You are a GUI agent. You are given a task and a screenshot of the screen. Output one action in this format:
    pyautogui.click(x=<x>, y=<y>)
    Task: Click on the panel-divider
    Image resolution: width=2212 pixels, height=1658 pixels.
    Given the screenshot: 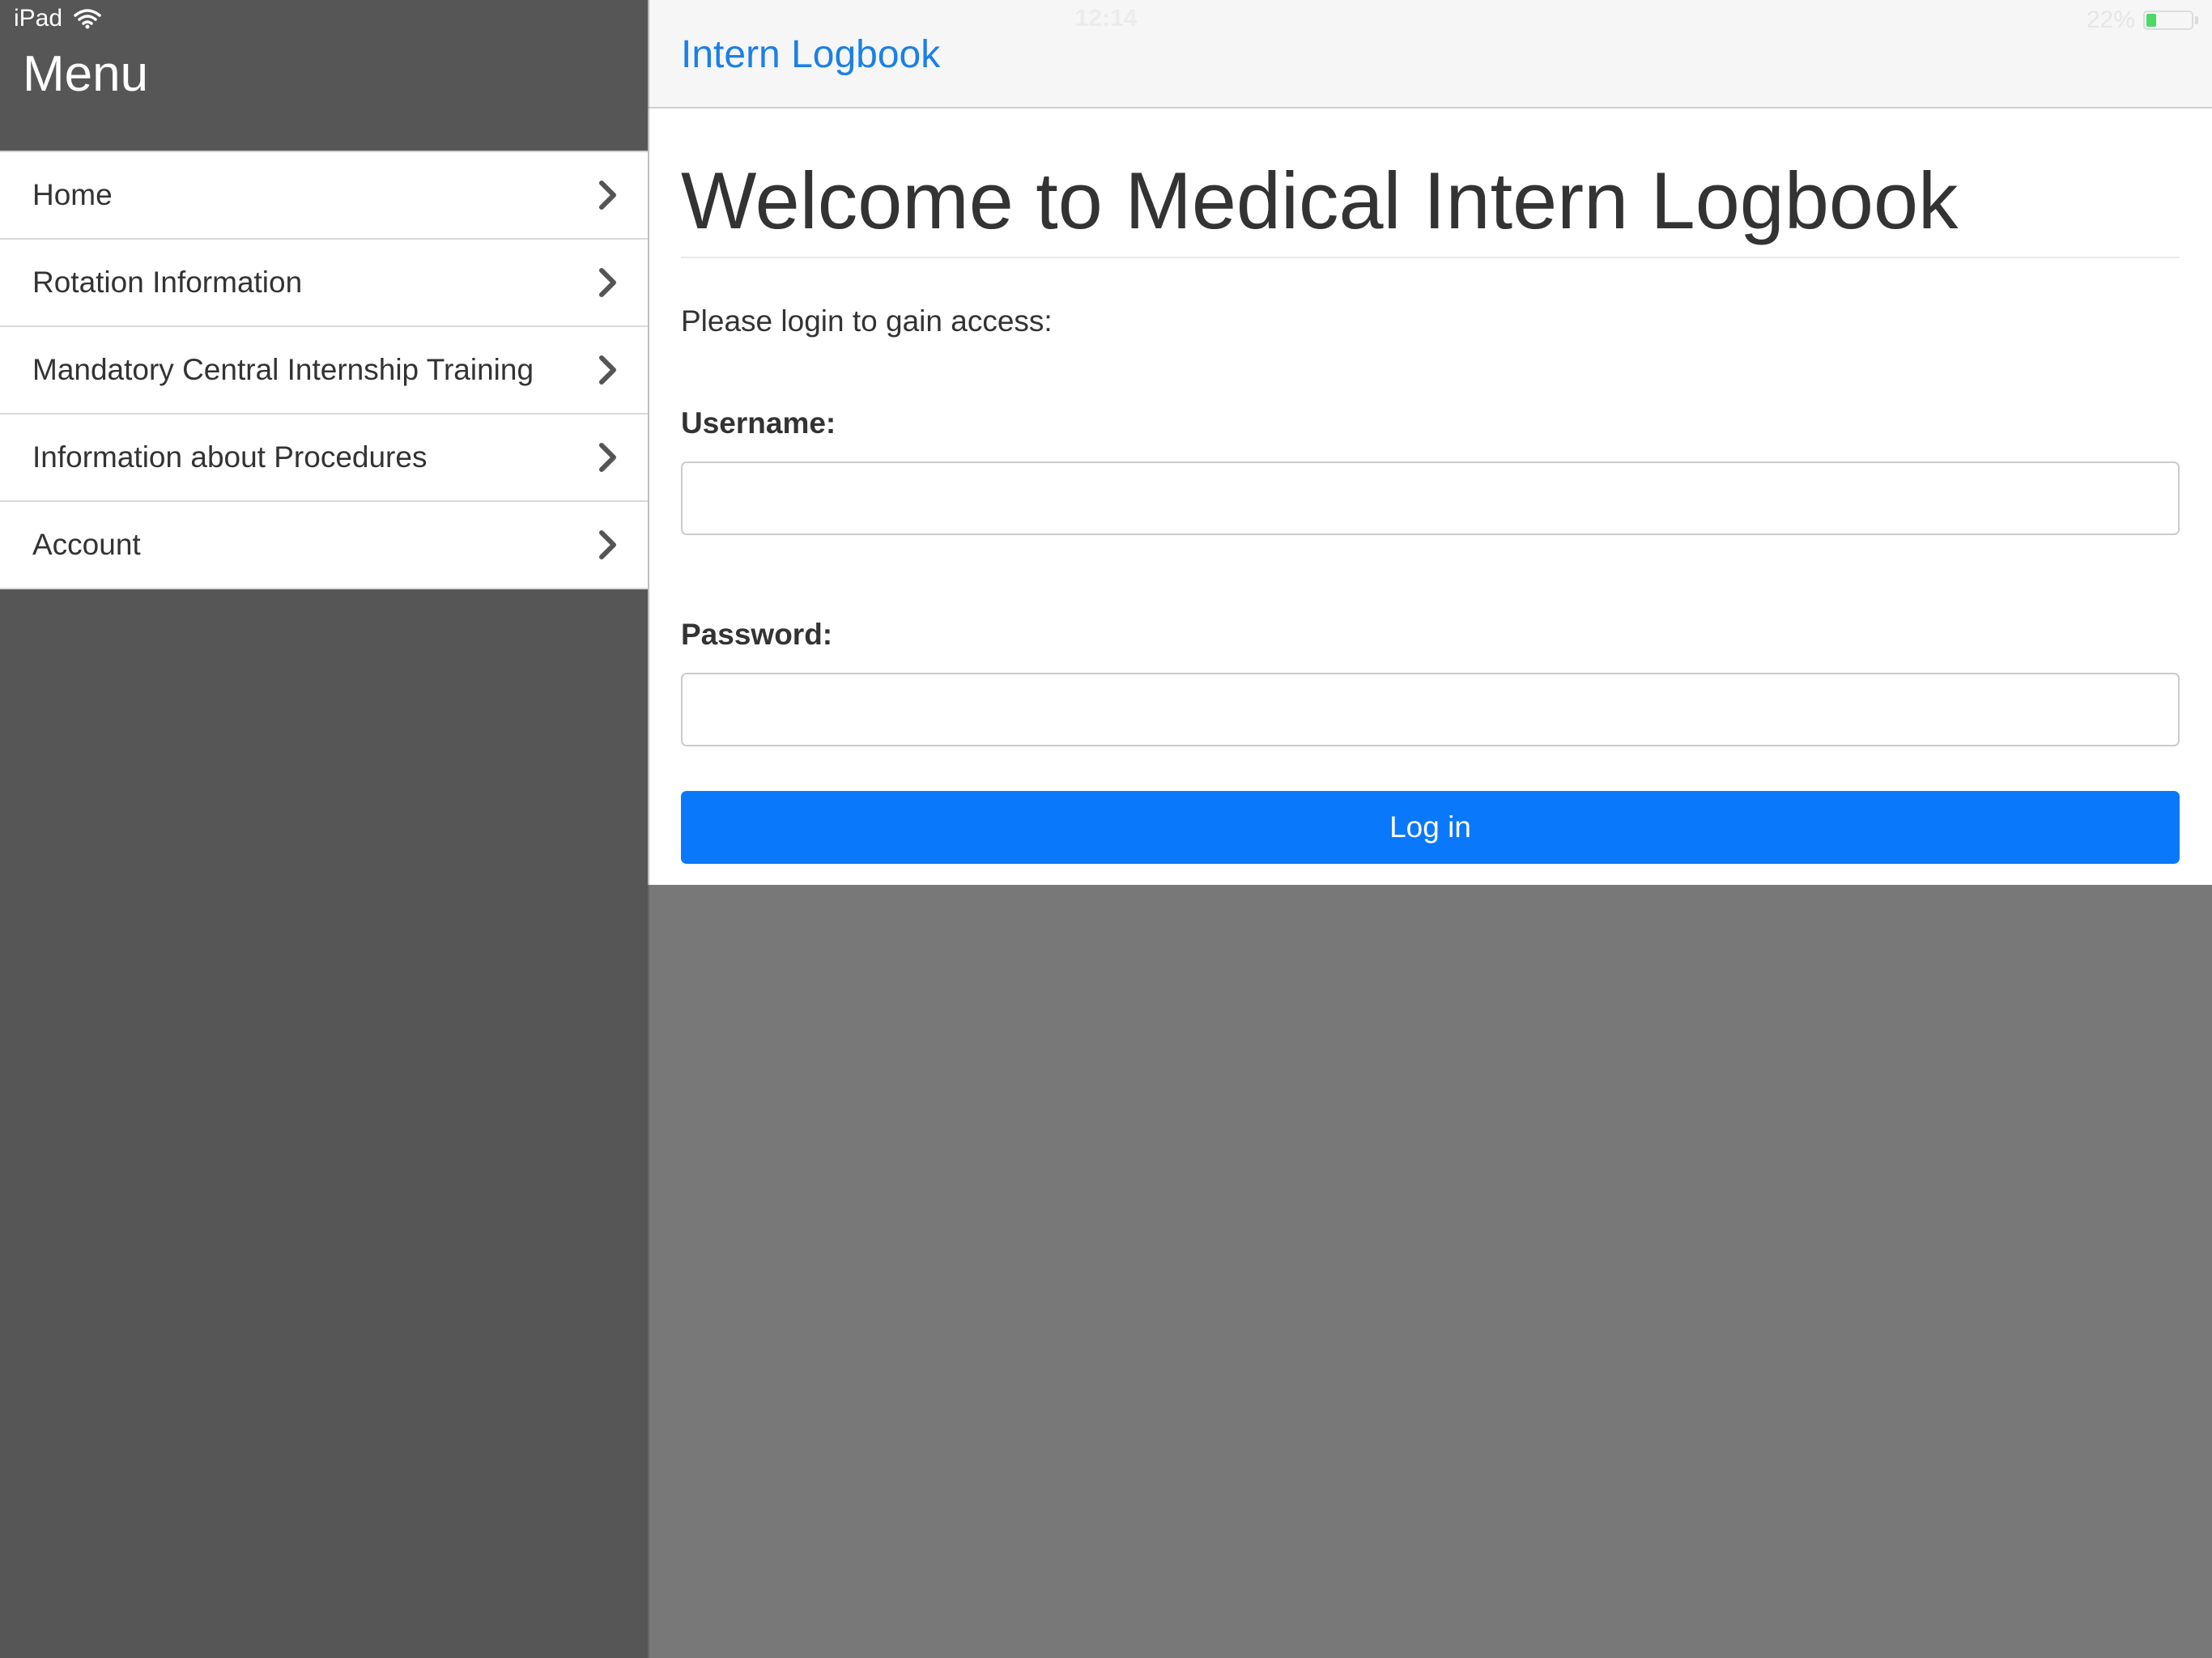 What is the action you would take?
    pyautogui.click(x=648, y=829)
    